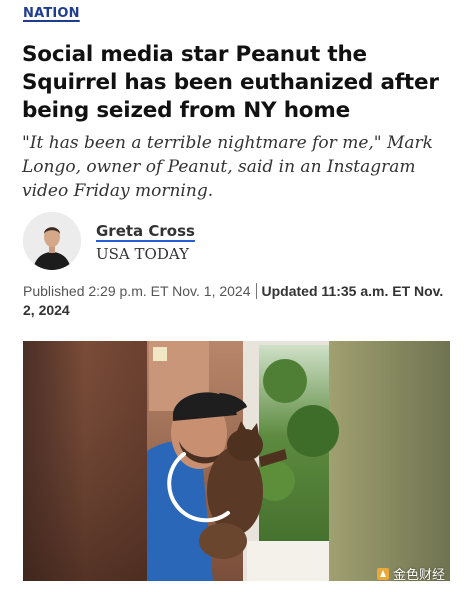 Image resolution: width=470 pixels, height=592 pixels. Describe the element at coordinates (256, 291) in the screenshot. I see `date-divider` at that location.